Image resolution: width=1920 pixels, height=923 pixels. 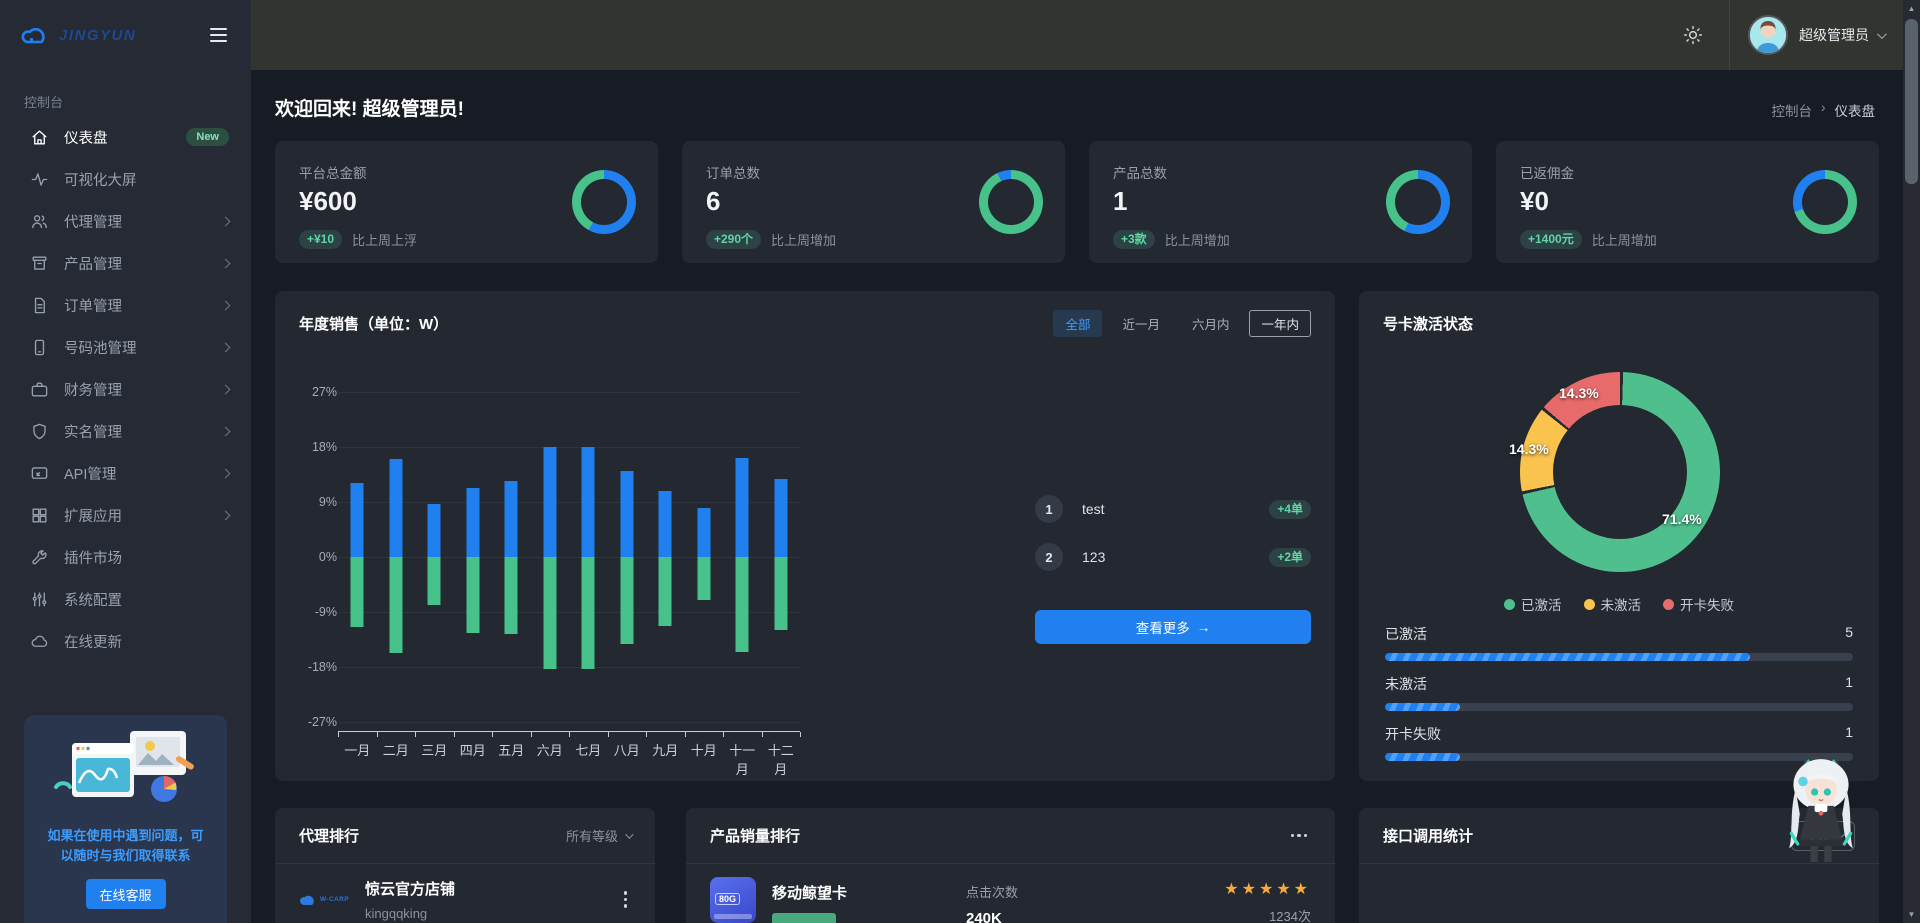 What do you see at coordinates (100, 180) in the screenshot?
I see `sidebar-item-label: 可视化大屏` at bounding box center [100, 180].